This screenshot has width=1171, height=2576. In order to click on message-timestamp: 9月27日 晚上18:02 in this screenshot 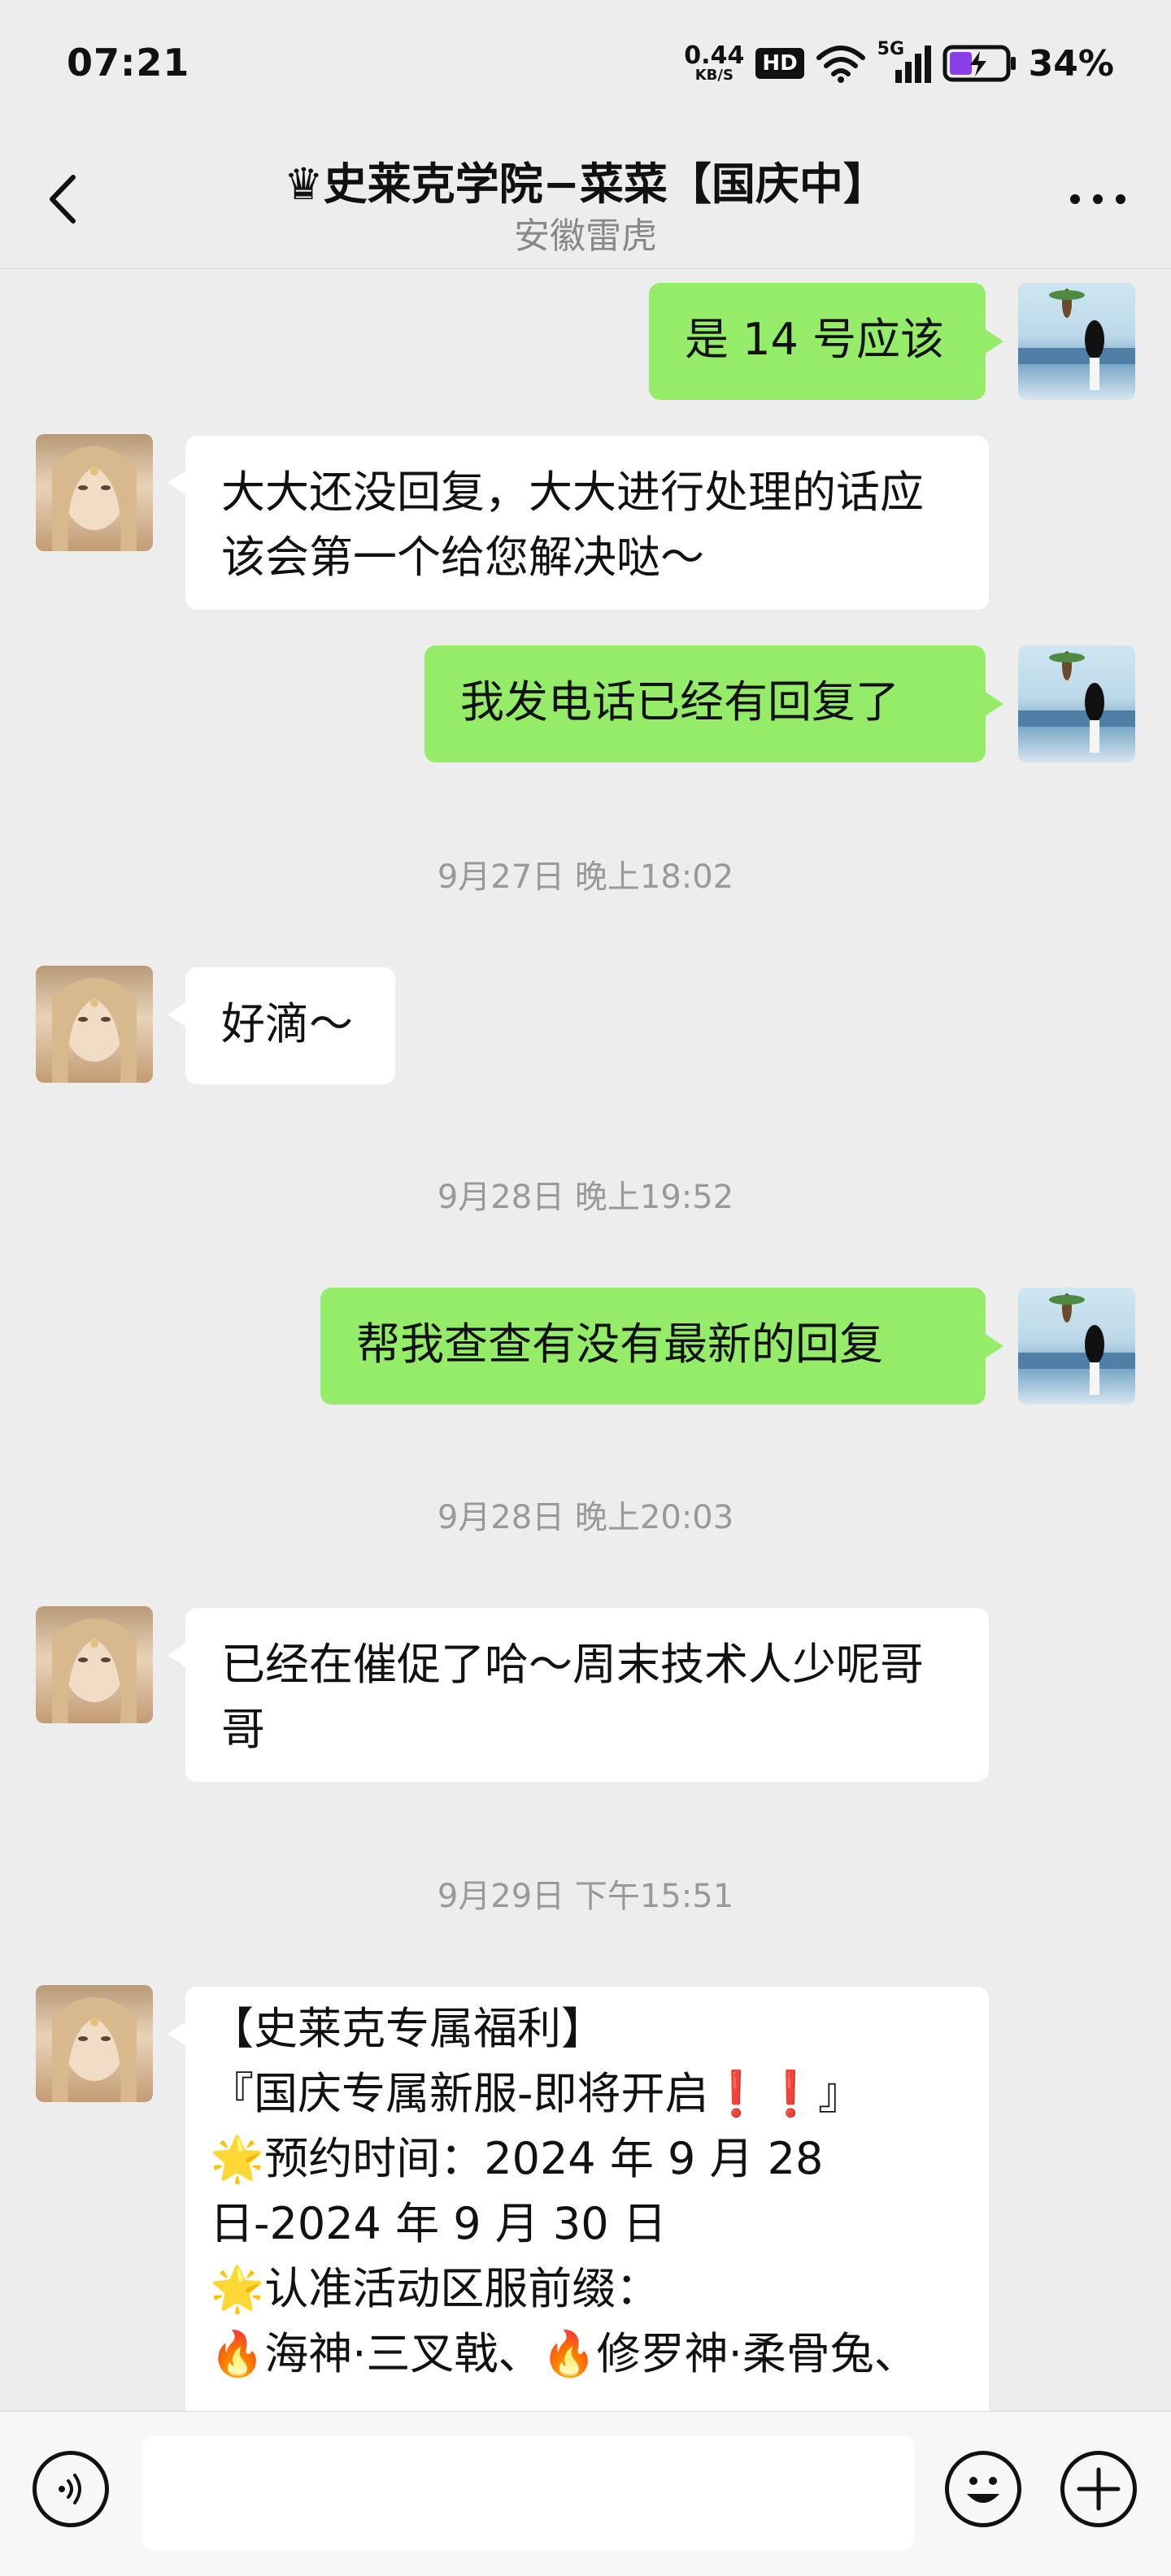, I will do `click(585, 877)`.